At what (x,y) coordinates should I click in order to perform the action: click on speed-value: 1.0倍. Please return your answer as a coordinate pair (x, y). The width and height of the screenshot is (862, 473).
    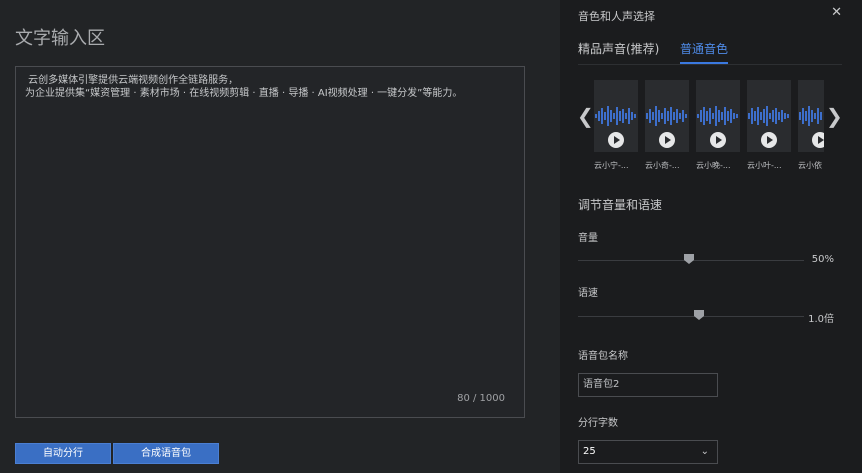
    Looking at the image, I should click on (821, 319).